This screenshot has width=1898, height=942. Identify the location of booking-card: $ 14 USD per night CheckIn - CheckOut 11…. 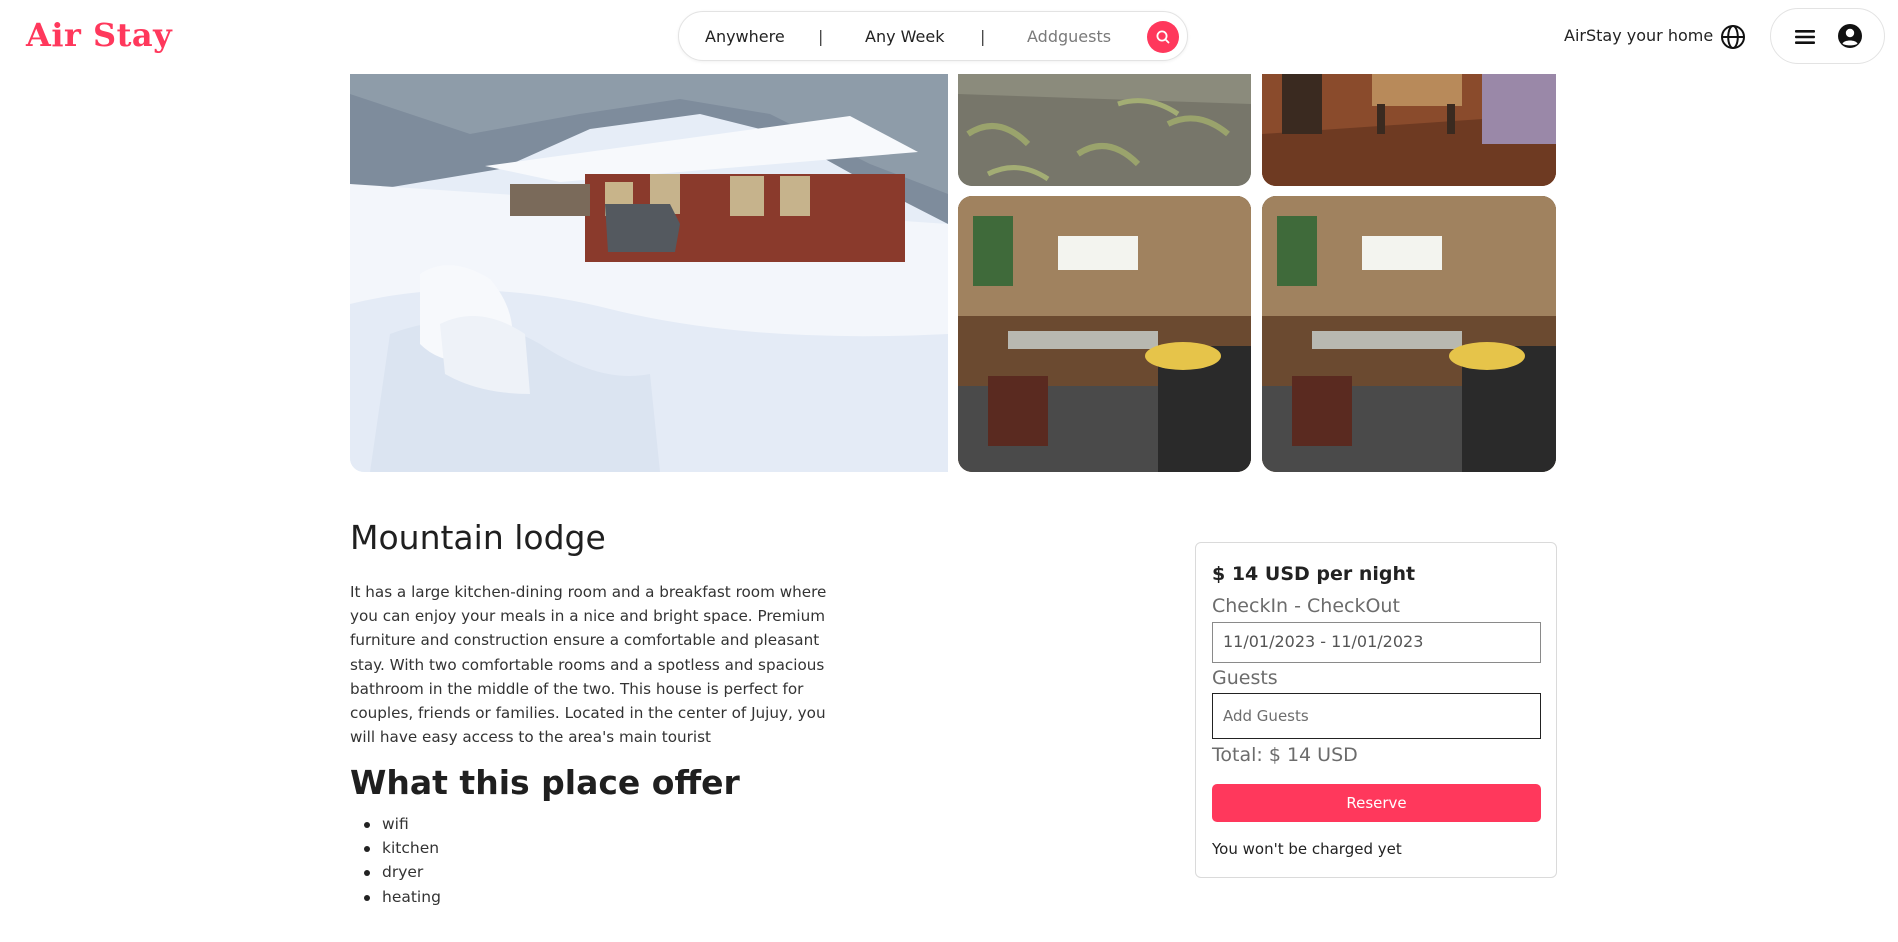
(1376, 710).